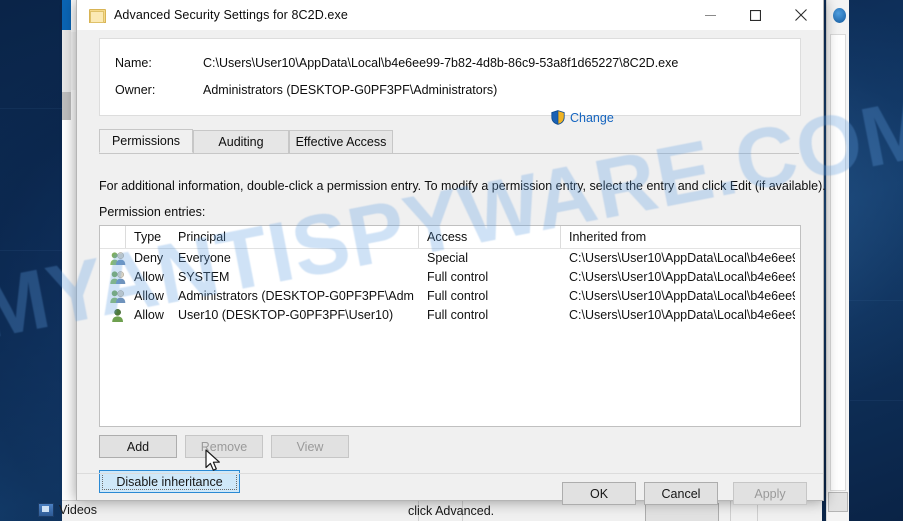  I want to click on background-app-orb-icon, so click(839, 15).